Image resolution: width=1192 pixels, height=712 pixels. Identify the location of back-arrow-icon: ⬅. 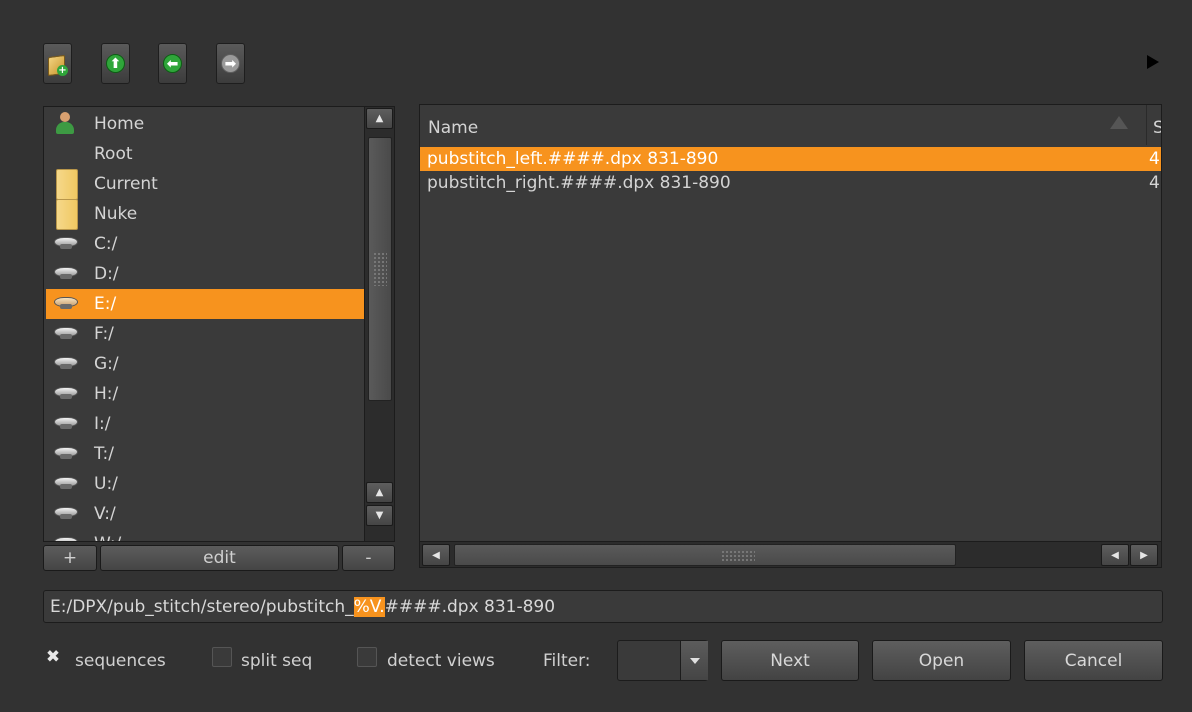
(172, 63).